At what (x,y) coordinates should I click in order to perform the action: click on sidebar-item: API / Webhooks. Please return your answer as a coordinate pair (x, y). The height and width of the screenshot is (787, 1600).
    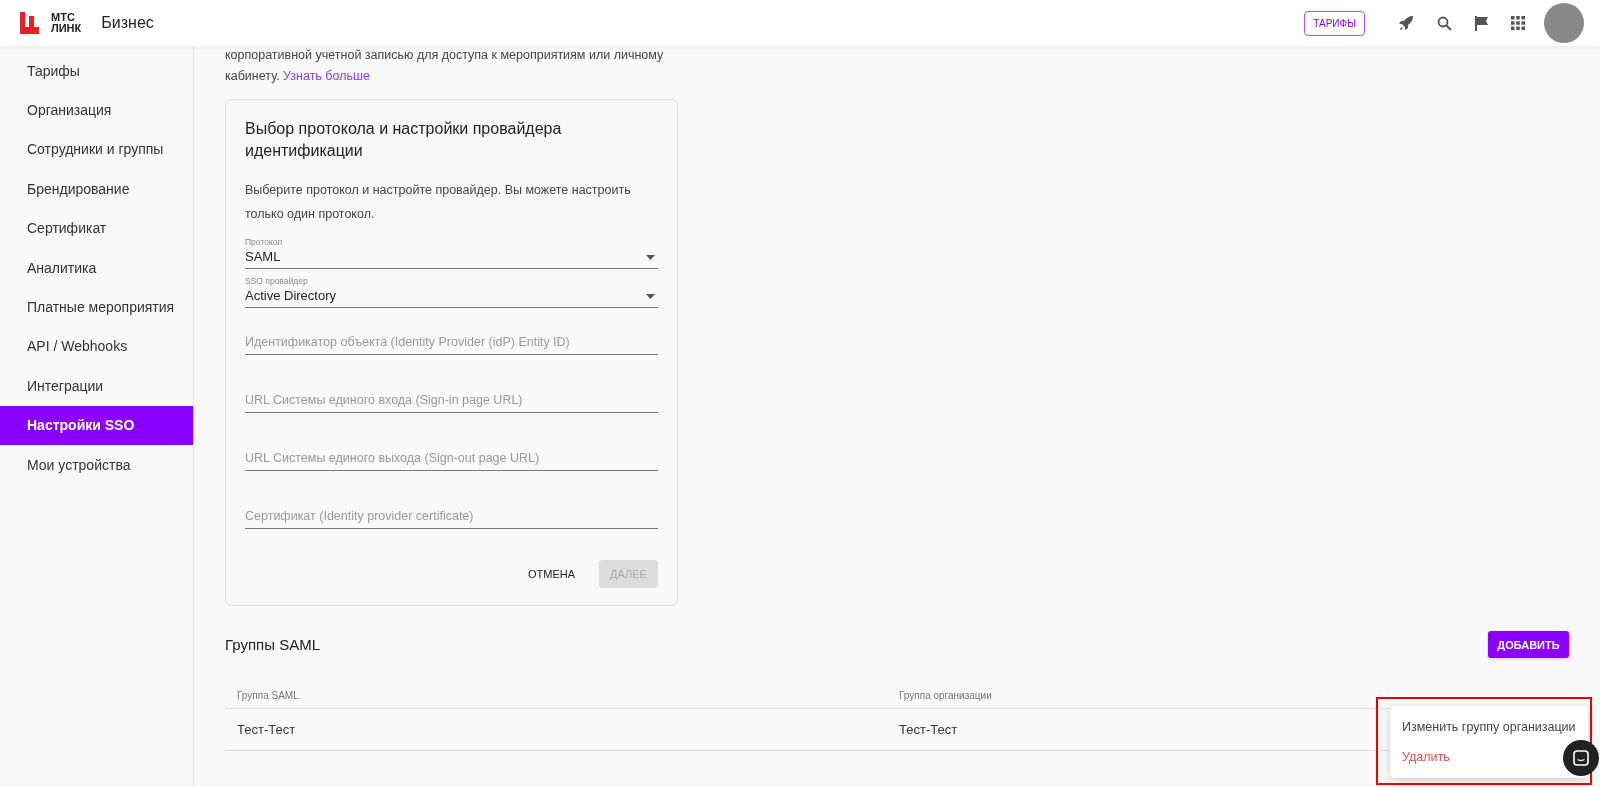
    Looking at the image, I should click on (96, 346).